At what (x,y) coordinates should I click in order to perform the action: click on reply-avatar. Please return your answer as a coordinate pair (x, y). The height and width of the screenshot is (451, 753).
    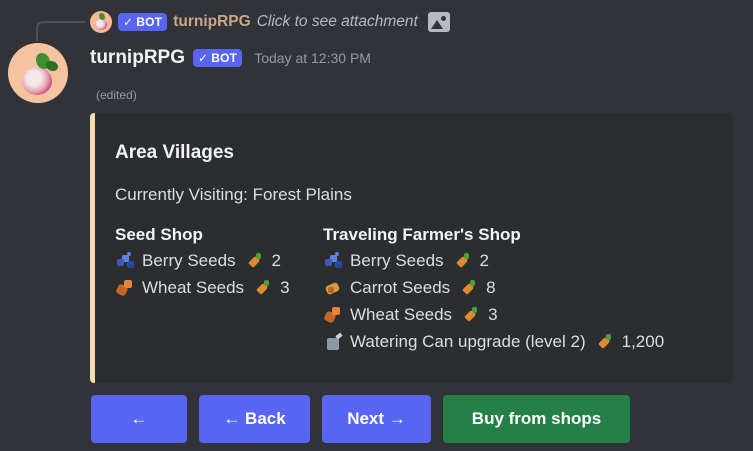
    Looking at the image, I should click on (101, 22).